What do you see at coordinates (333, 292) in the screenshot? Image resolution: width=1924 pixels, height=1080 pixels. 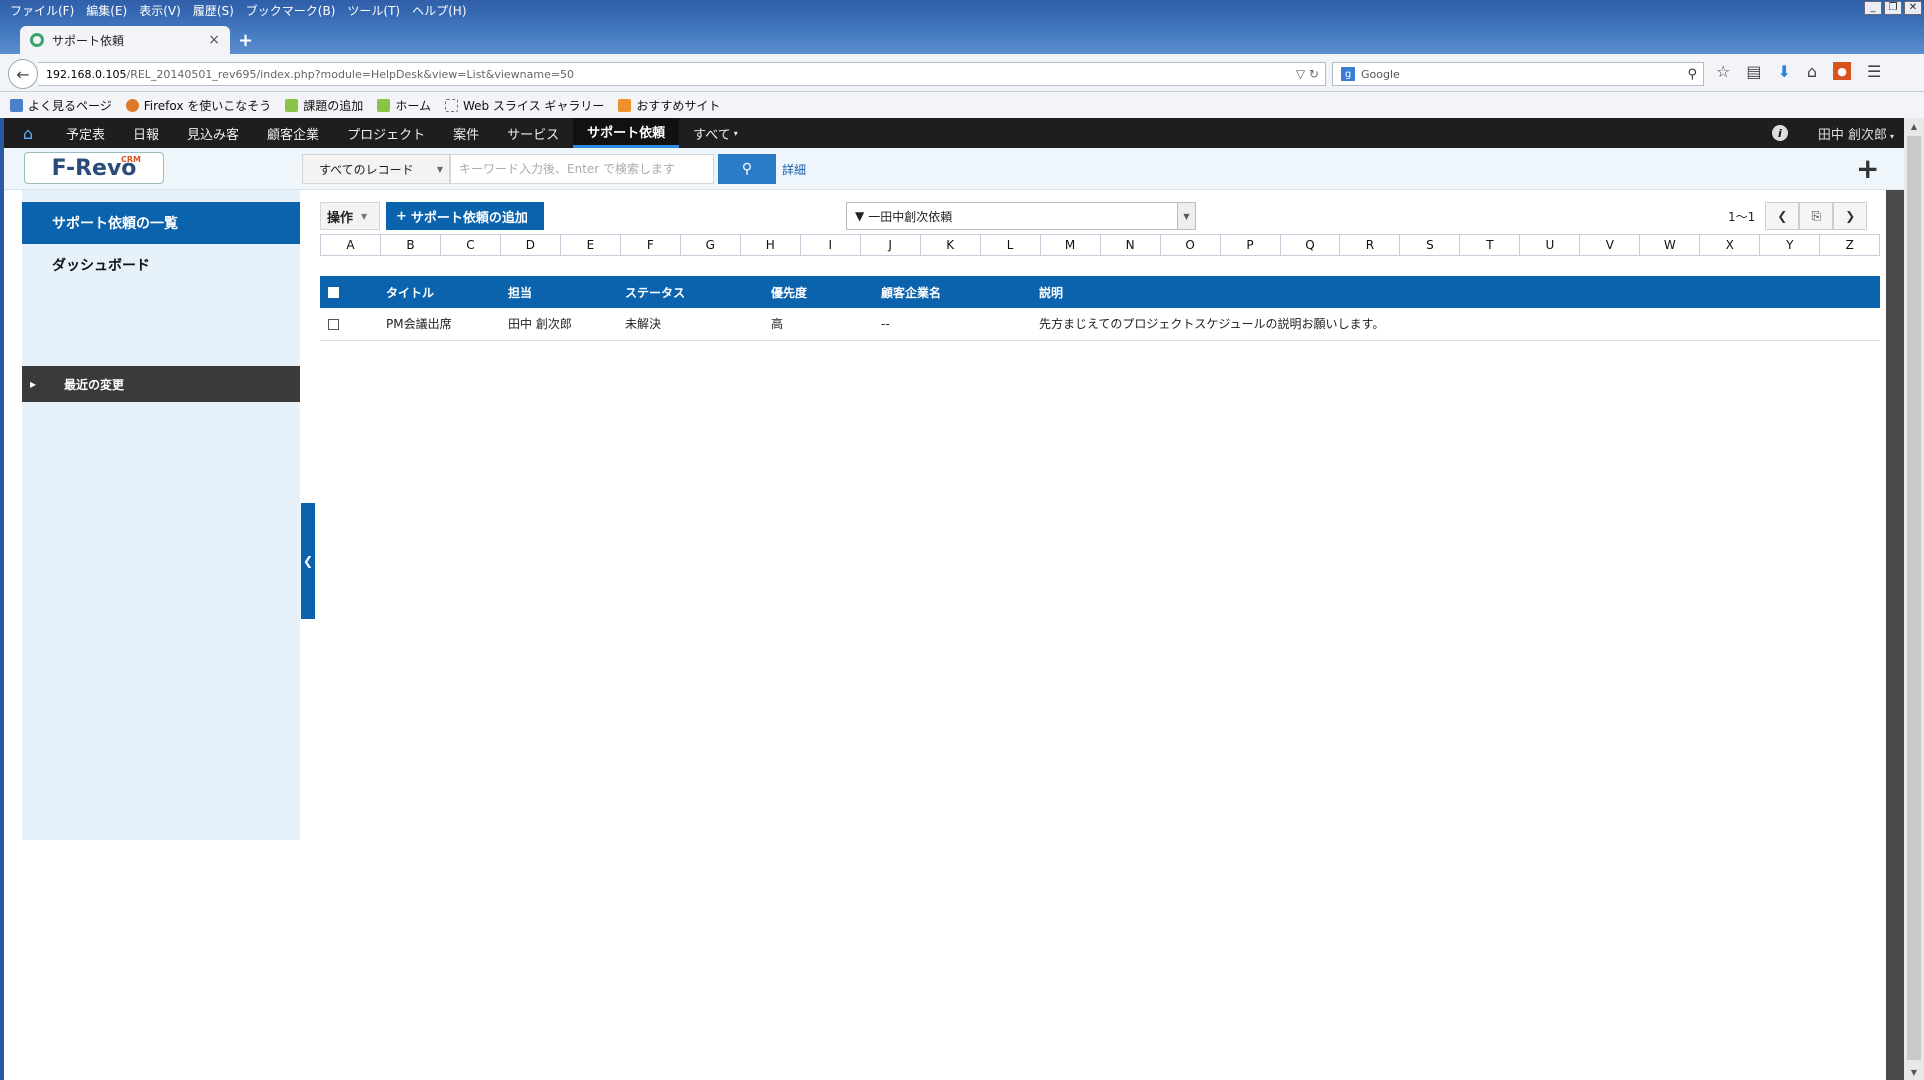 I see `select-all-checkbox` at bounding box center [333, 292].